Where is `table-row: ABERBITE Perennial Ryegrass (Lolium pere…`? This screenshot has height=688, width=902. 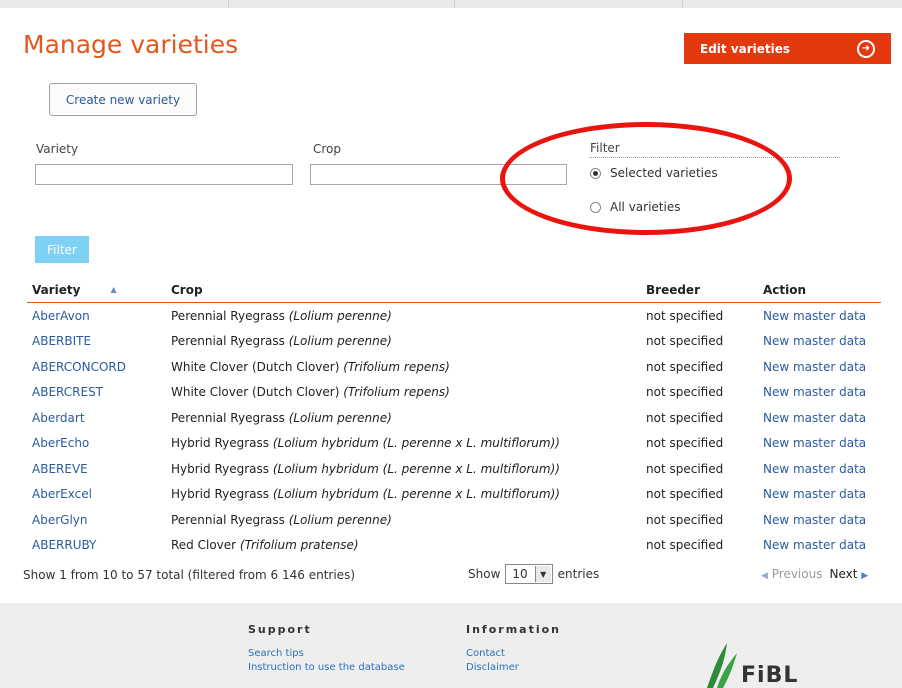
table-row: ABERBITE Perennial Ryegrass (Lolium pere… is located at coordinates (454, 342).